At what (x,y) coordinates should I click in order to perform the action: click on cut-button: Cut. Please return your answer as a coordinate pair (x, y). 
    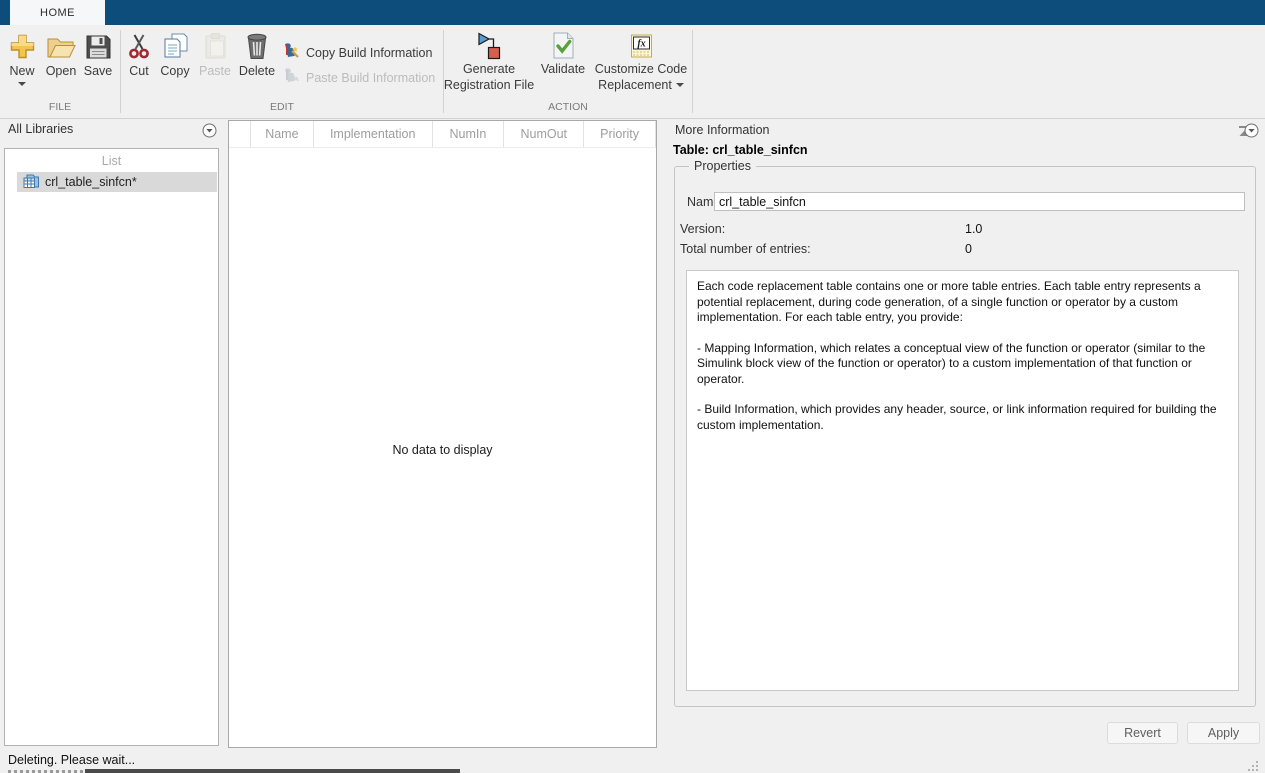
    Looking at the image, I should click on (139, 54).